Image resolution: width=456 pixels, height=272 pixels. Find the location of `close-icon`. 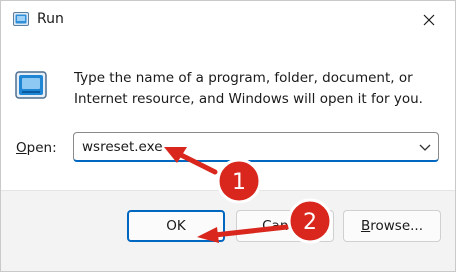

close-icon is located at coordinates (429, 20).